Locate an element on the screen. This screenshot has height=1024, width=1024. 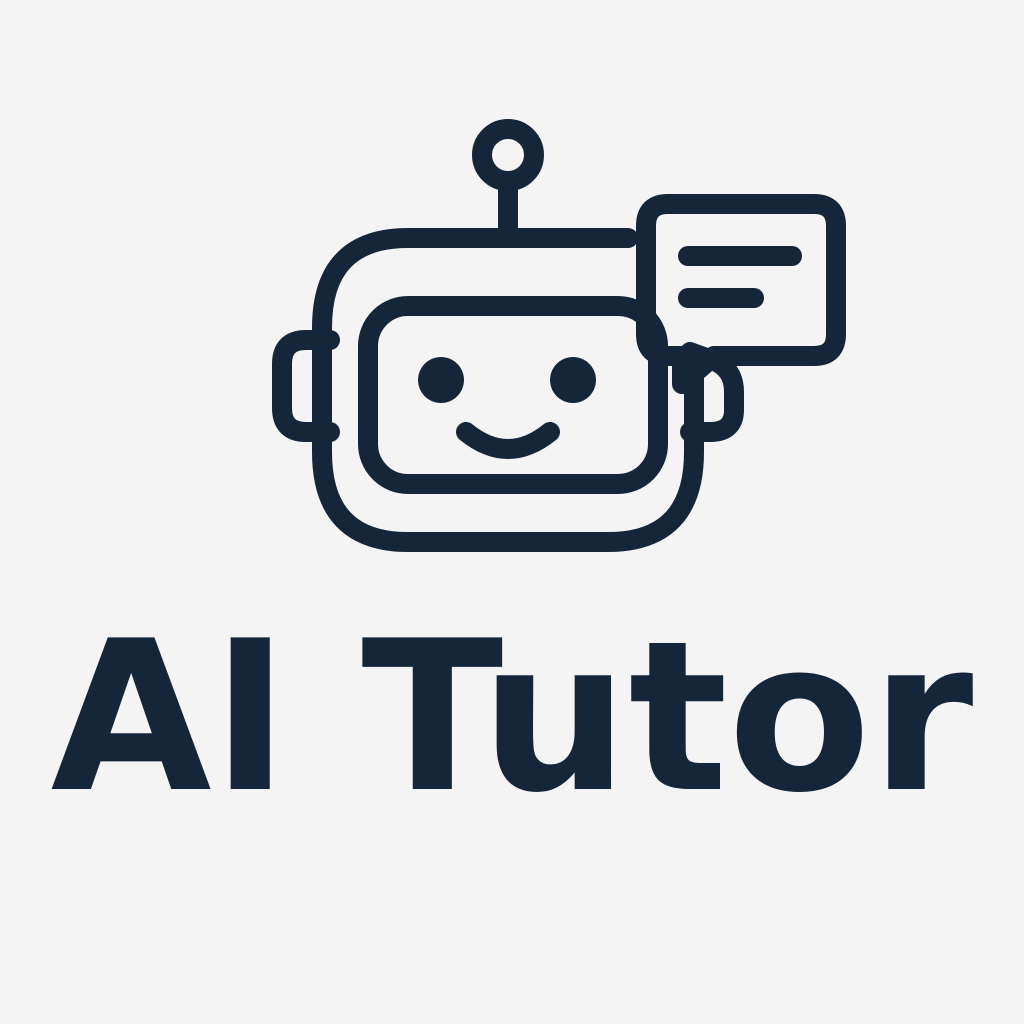
right-eye-icon is located at coordinates (573, 380).